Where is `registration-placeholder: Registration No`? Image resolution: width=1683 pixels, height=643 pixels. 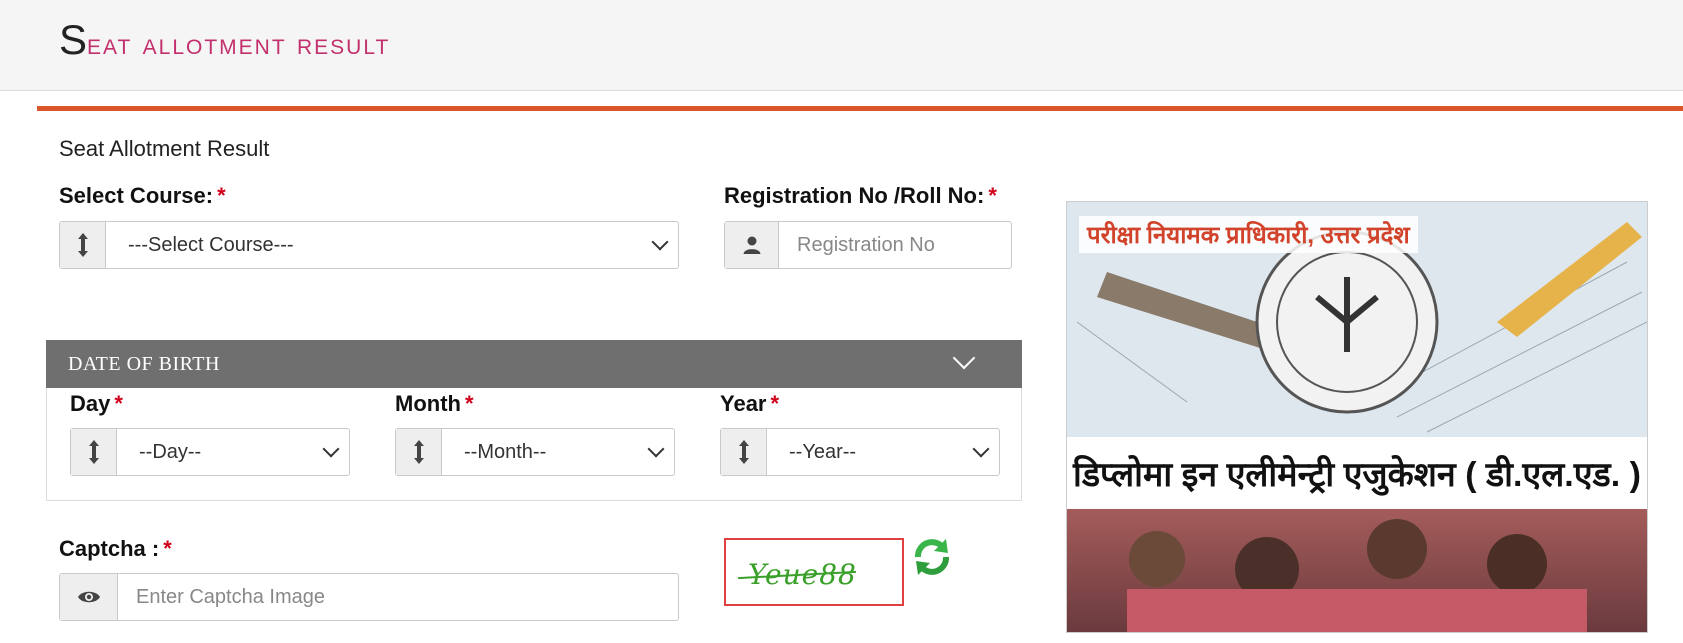 registration-placeholder: Registration No is located at coordinates (866, 244).